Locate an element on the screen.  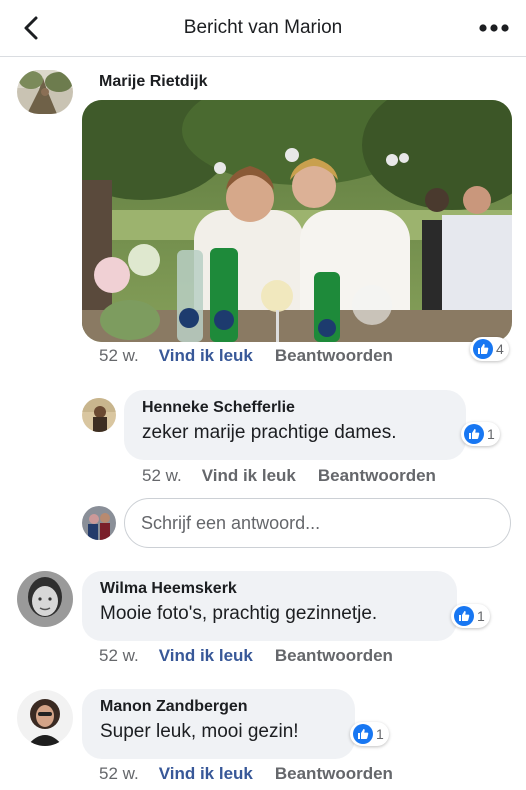
comment-bubble: Manon Zandbergen Super leuk, mooi gezin! is located at coordinates (218, 724).